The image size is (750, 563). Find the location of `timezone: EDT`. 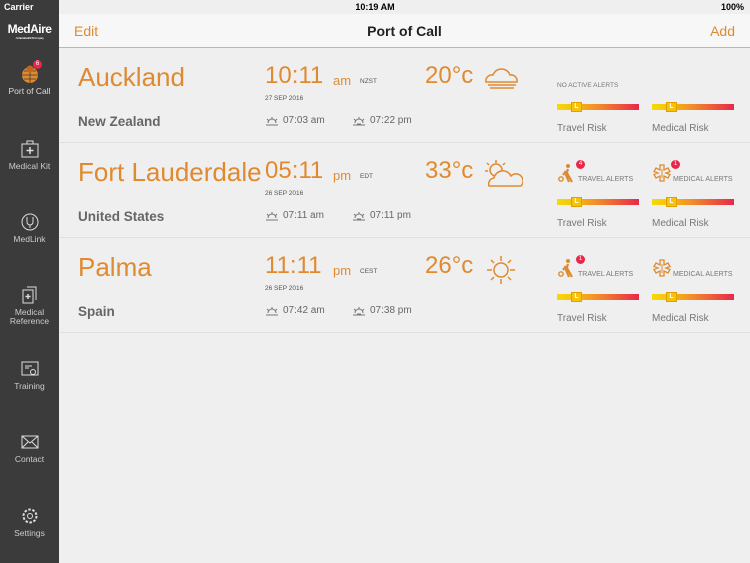

timezone: EDT is located at coordinates (366, 176).